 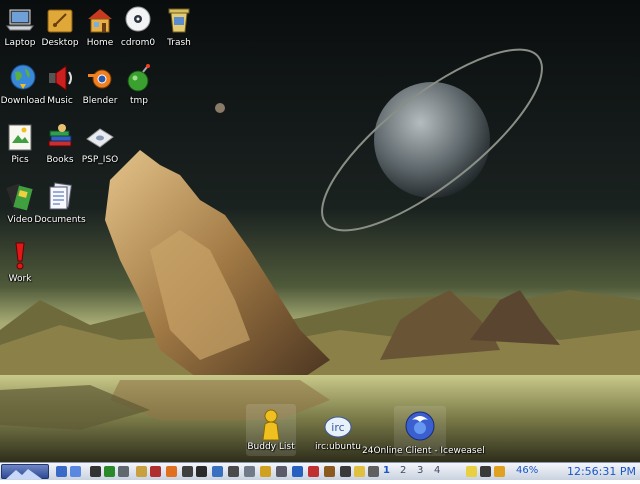 I want to click on tray-app-icon, so click(x=499, y=471).